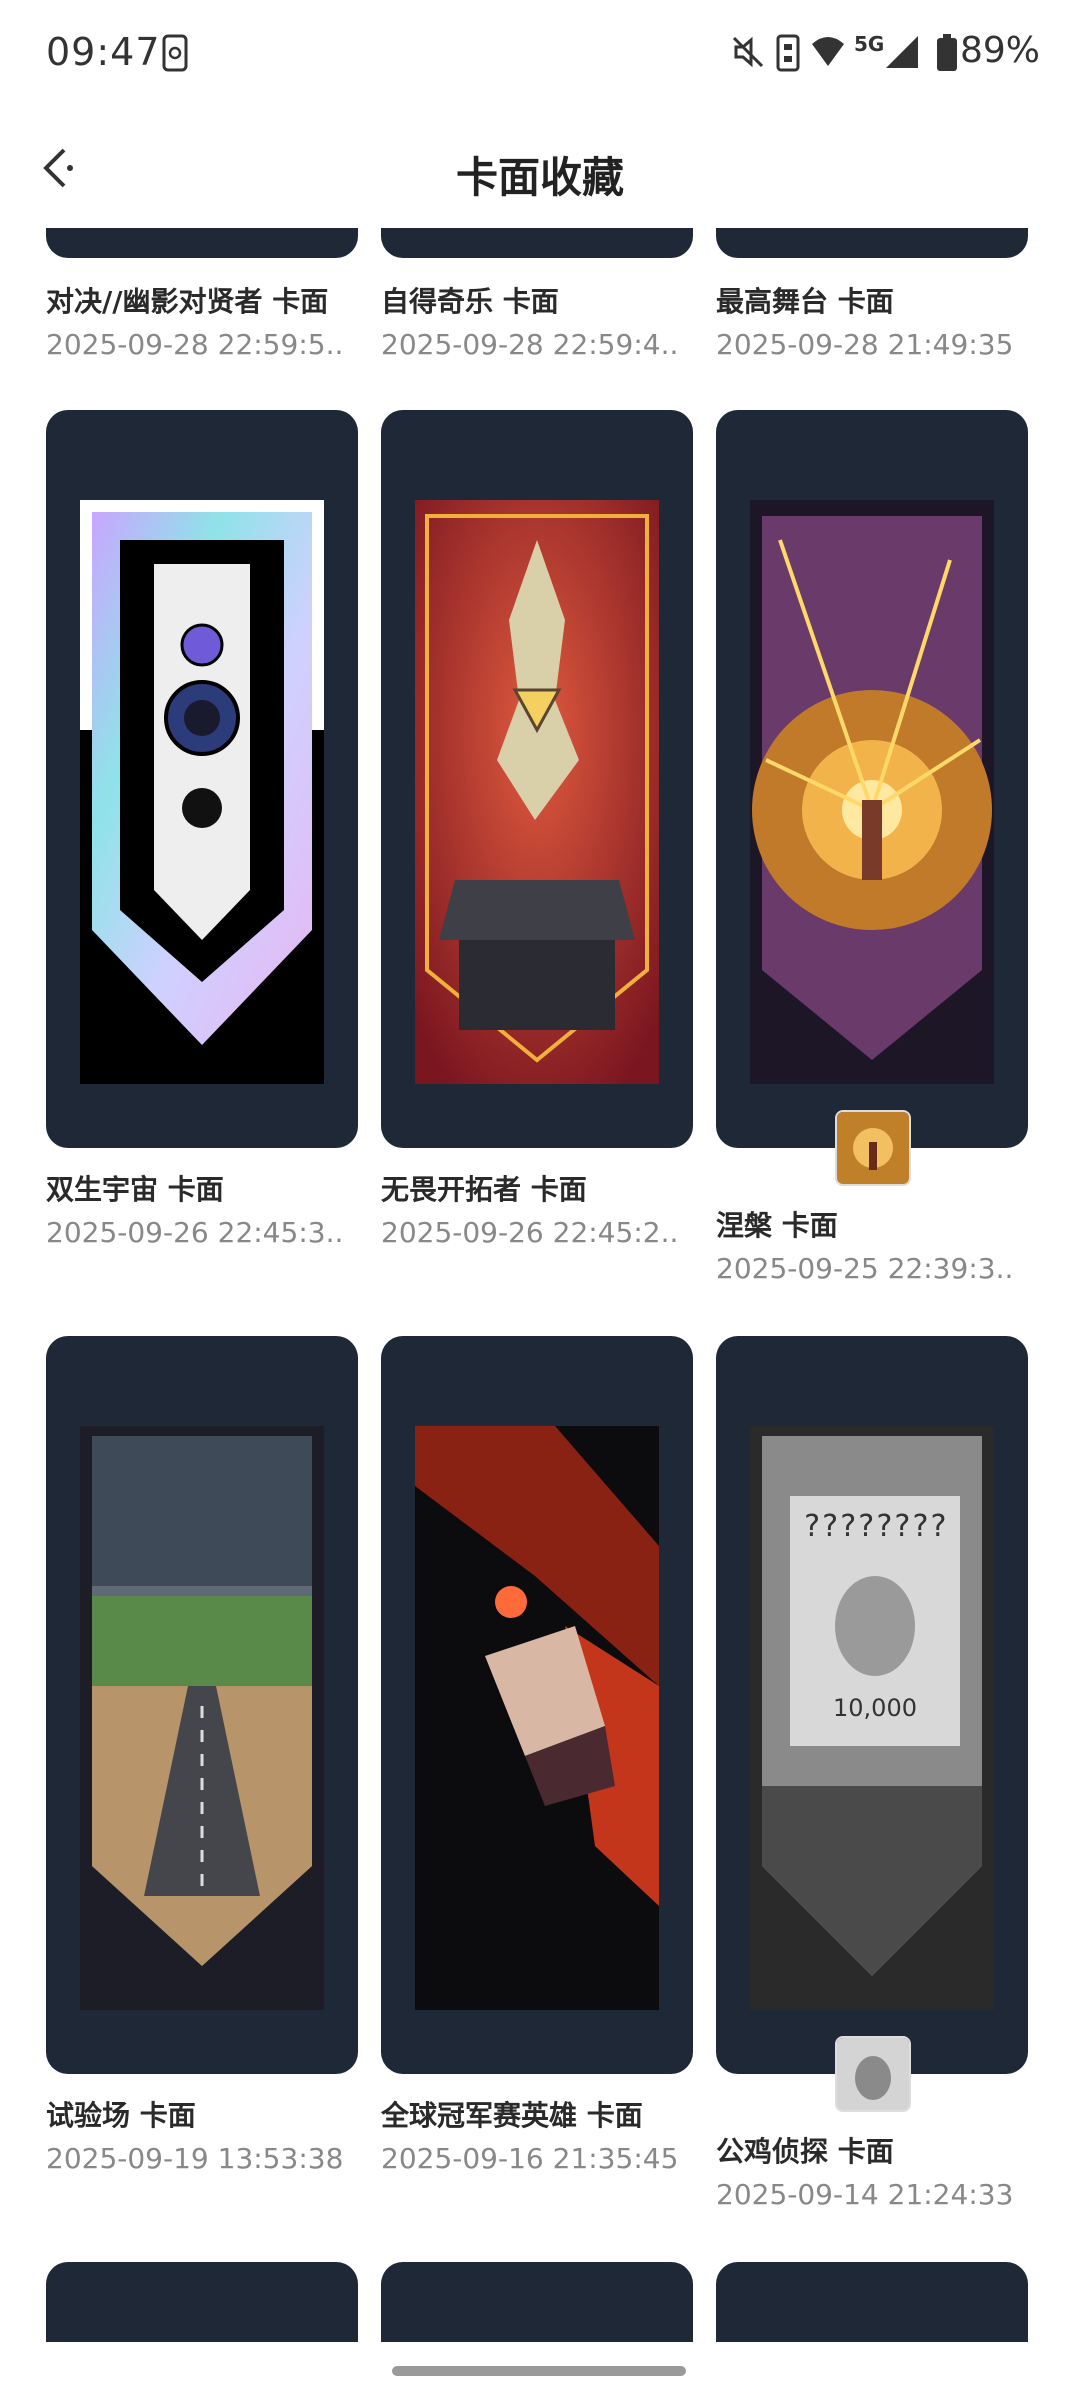 The width and height of the screenshot is (1080, 2400). Describe the element at coordinates (805, 2151) in the screenshot. I see `card-name: 公鸡侦探 卡面` at that location.